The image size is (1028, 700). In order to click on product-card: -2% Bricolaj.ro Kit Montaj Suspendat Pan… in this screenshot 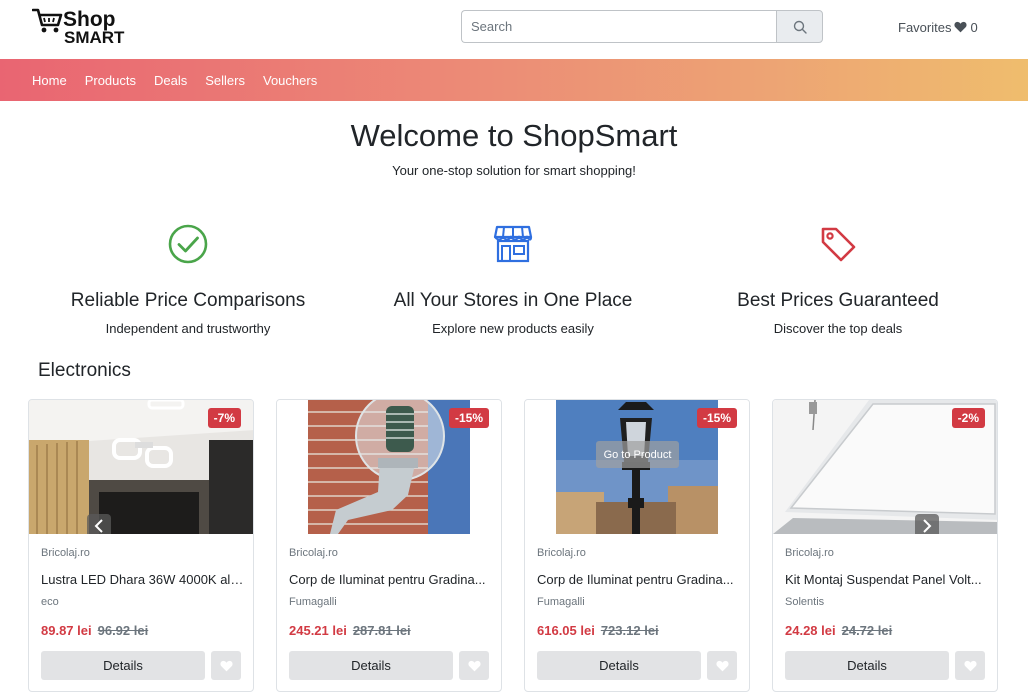, I will do `click(885, 545)`.